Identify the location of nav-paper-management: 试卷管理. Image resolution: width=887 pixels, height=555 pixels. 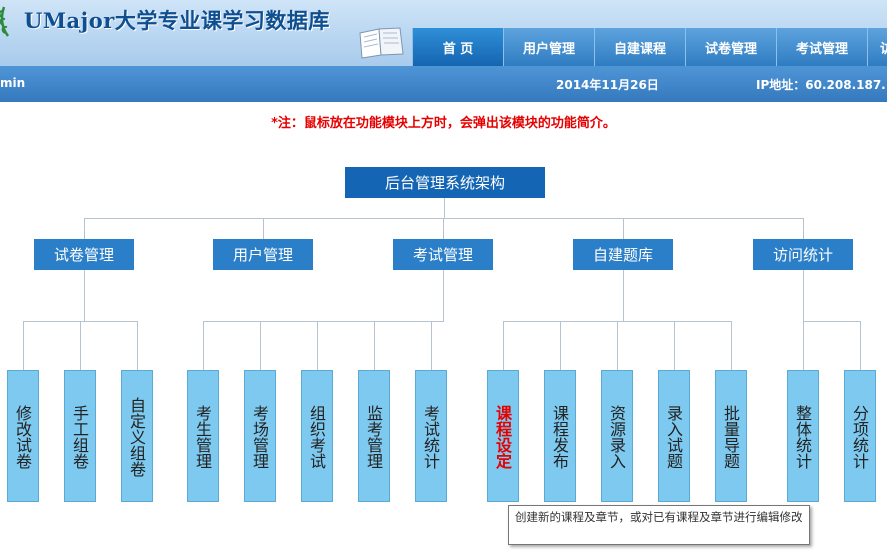
(730, 47).